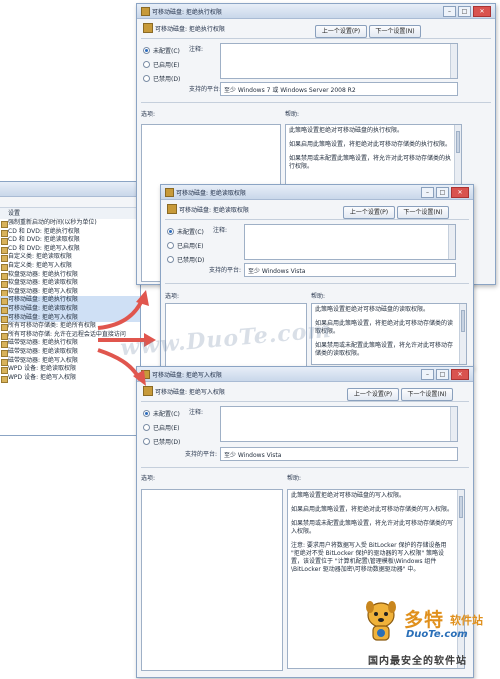 The height and width of the screenshot is (679, 500). I want to click on list-item: 可移动磁盘: 拒绝写入权限, so click(70, 318).